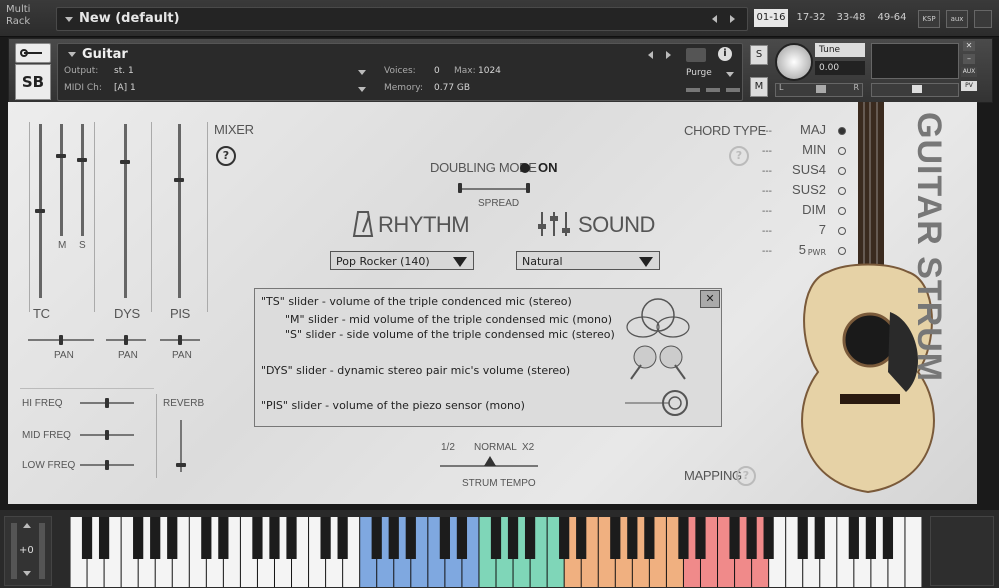 The height and width of the screenshot is (588, 999). What do you see at coordinates (802, 249) in the screenshot?
I see `chord-5: 5` at bounding box center [802, 249].